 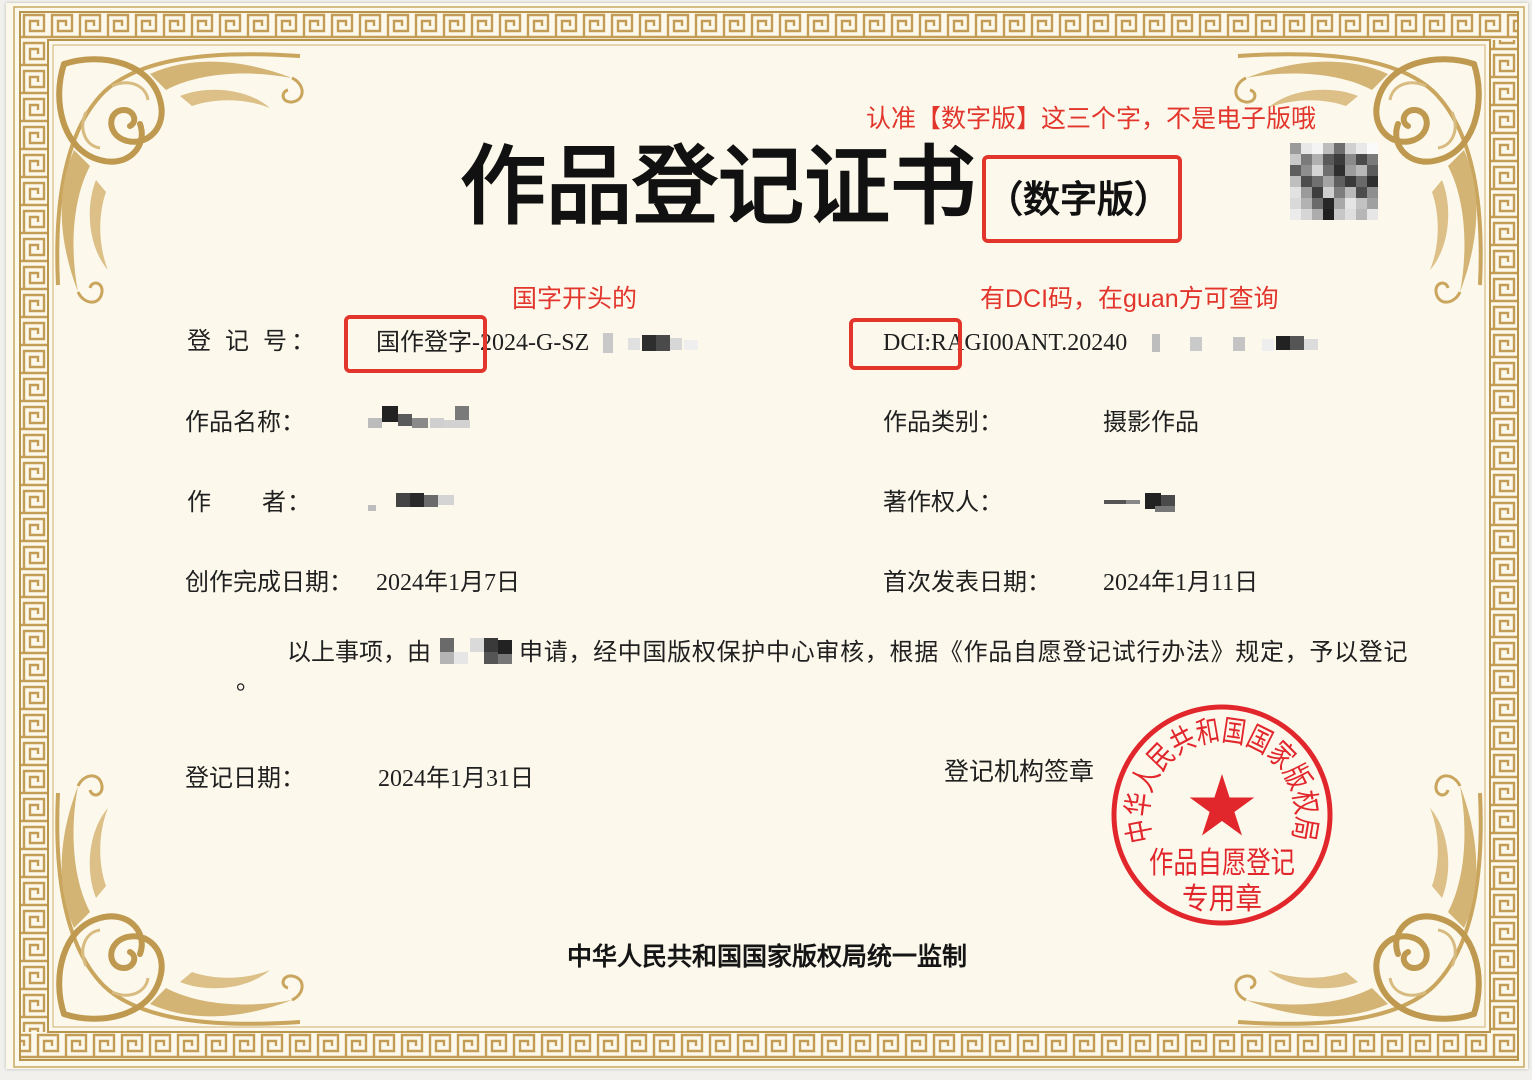 I want to click on qr-code-mosaic, so click(x=1334, y=181).